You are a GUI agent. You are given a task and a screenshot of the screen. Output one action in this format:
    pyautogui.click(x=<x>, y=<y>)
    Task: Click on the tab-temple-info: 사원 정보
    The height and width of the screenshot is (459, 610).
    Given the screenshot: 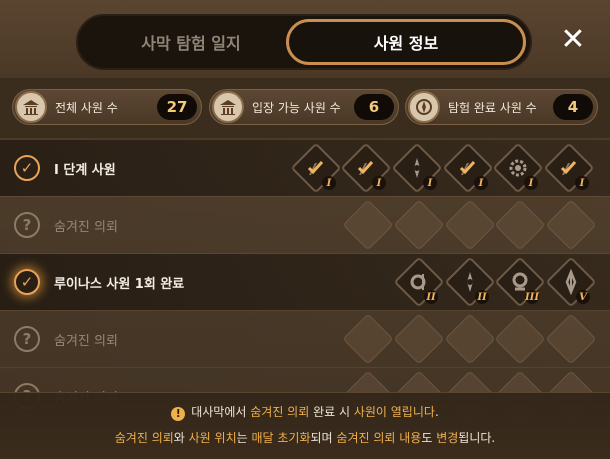 What is the action you would take?
    pyautogui.click(x=406, y=42)
    